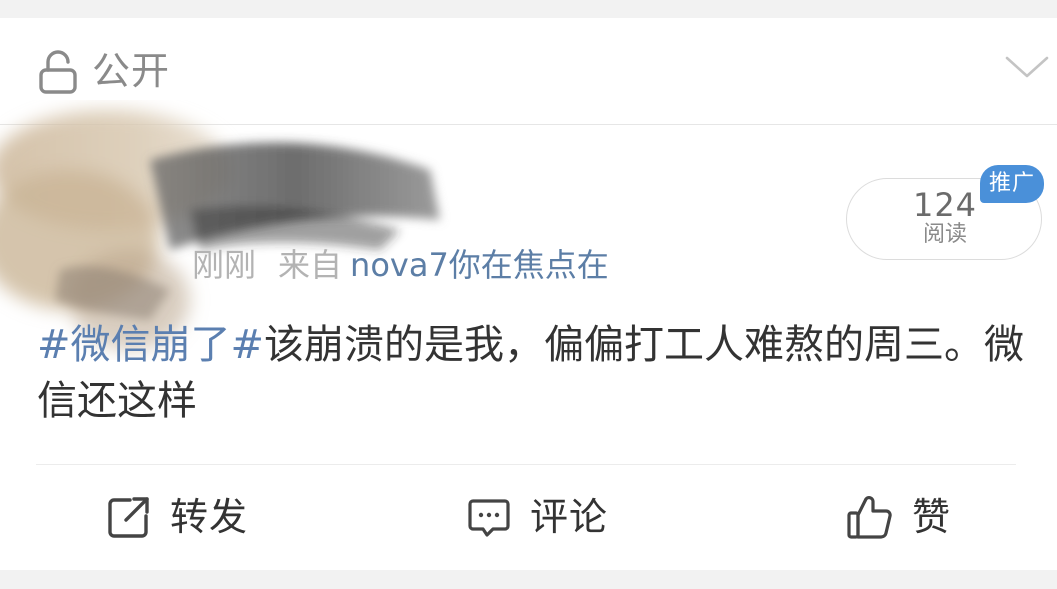  Describe the element at coordinates (310, 265) in the screenshot. I see `post-source-prefix: 来自` at that location.